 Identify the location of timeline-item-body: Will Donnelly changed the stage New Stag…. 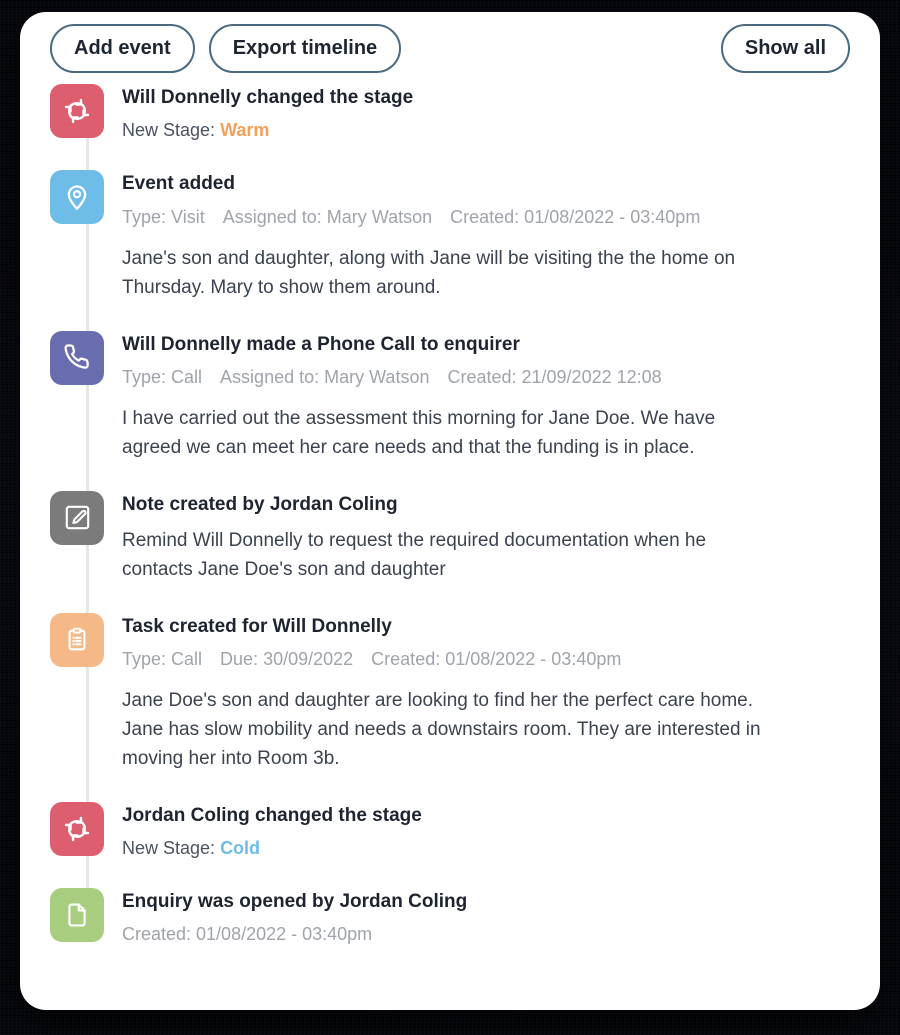
(486, 113).